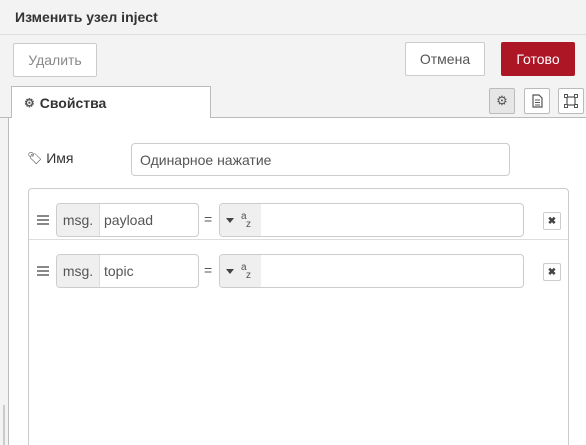  I want to click on property-key-input: msg. payload, so click(127, 220).